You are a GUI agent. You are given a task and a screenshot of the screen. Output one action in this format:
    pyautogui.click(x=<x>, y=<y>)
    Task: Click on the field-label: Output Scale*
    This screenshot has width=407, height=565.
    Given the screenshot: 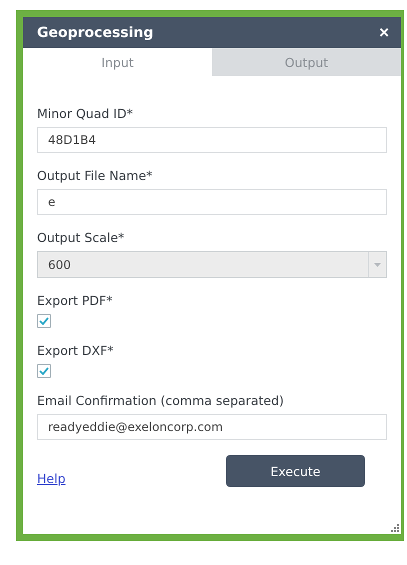 What is the action you would take?
    pyautogui.click(x=80, y=237)
    